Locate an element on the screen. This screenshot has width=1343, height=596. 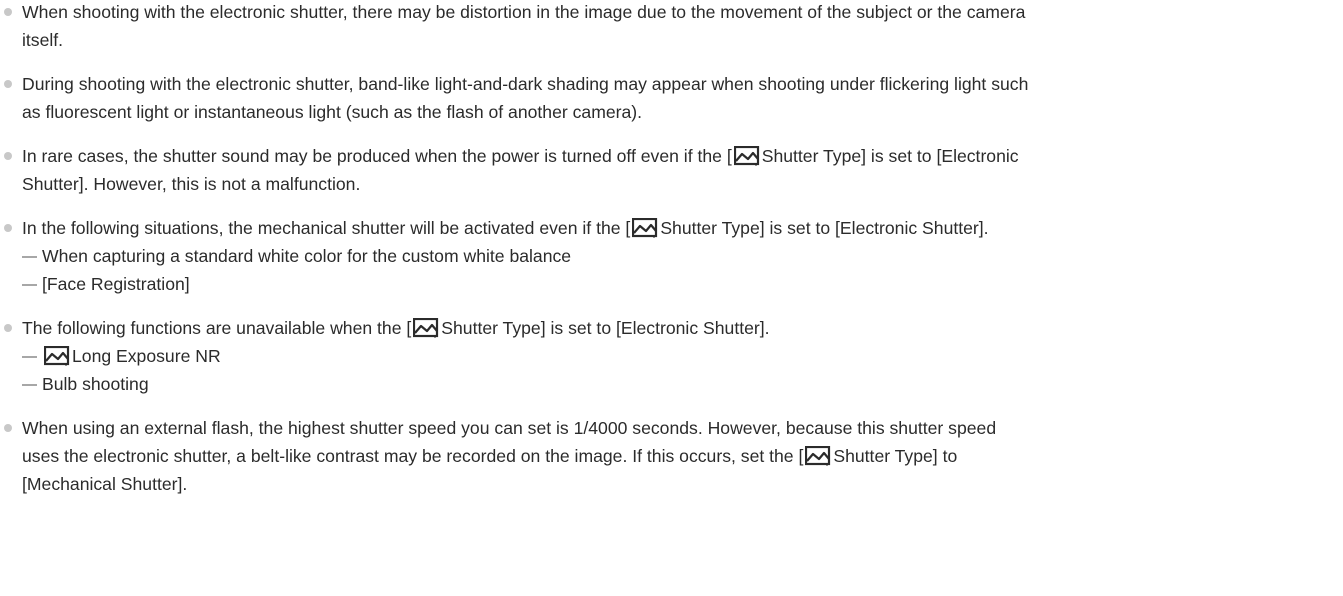
sub-item: [Face Registration] is located at coordinates (682, 284).